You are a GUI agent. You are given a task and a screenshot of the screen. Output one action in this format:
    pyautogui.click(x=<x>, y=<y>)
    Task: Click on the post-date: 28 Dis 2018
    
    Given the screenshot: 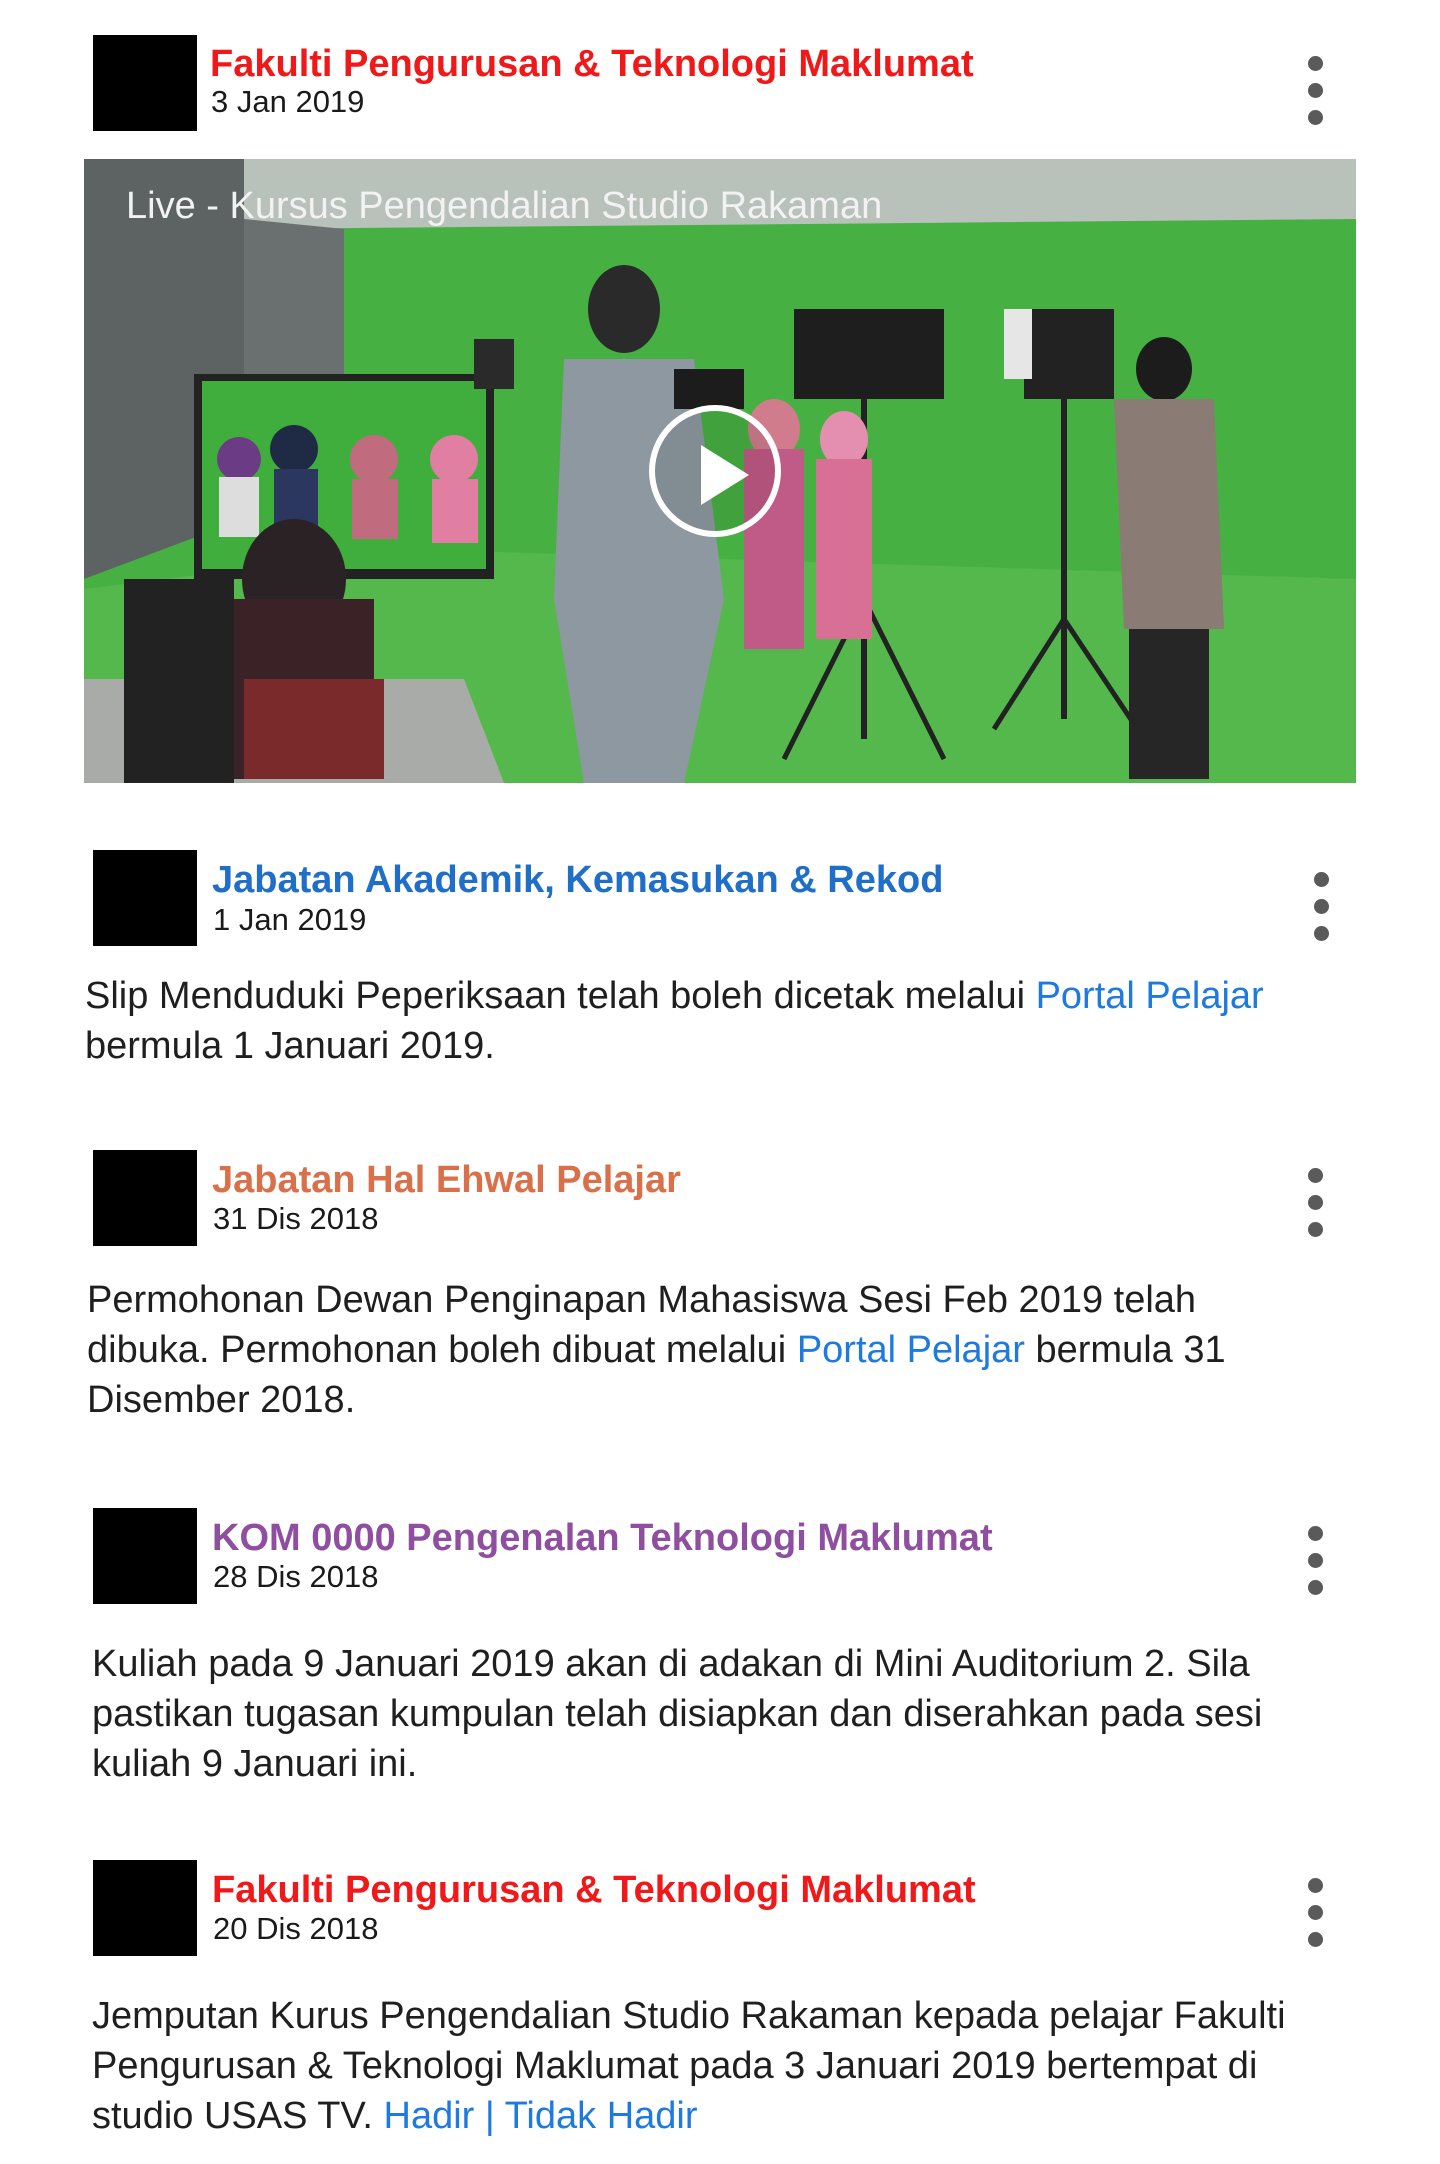 What is the action you would take?
    pyautogui.click(x=296, y=1576)
    